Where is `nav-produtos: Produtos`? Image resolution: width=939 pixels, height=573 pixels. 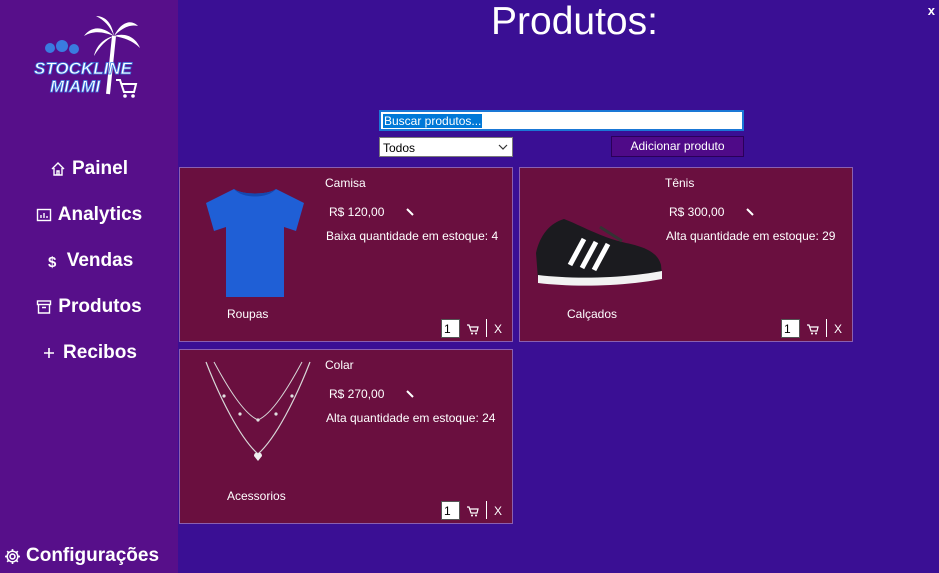
nav-produtos: Produtos is located at coordinates (89, 307).